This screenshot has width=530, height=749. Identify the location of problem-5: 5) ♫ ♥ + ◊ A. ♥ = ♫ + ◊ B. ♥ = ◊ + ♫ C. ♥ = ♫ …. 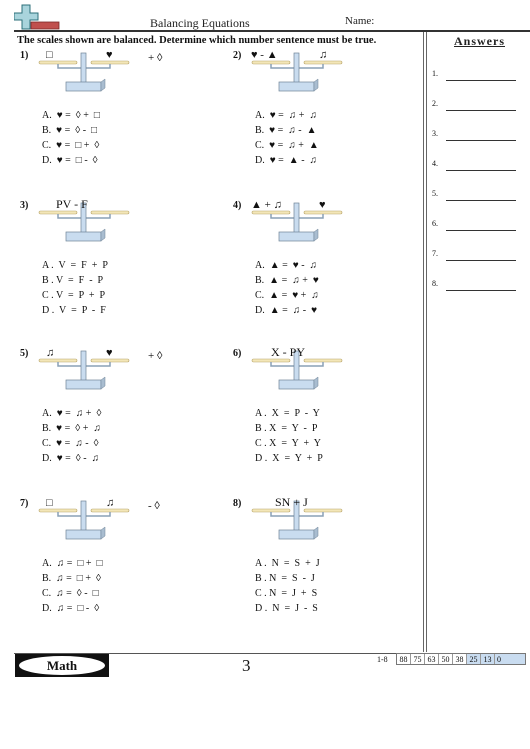
(120, 413).